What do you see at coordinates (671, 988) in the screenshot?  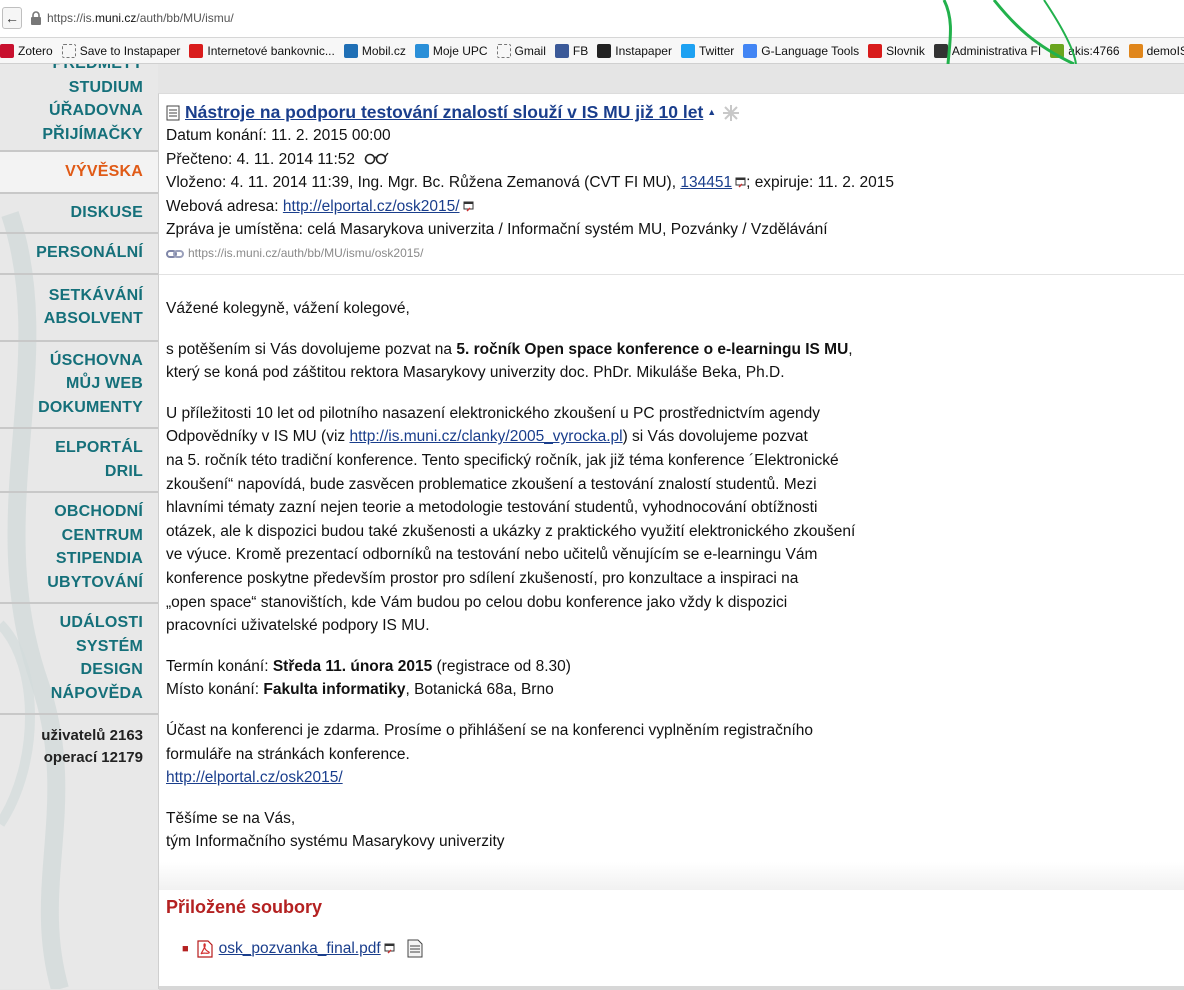 I see `content-bottom-border` at bounding box center [671, 988].